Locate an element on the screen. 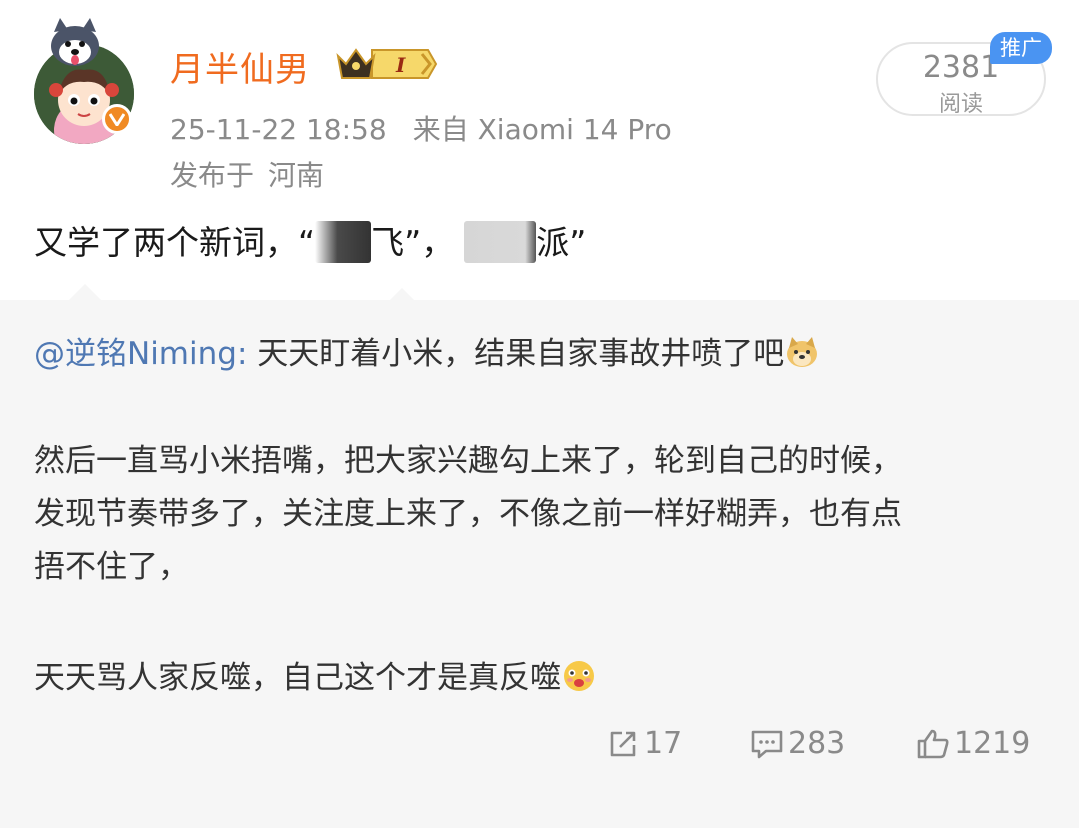 The height and width of the screenshot is (828, 1079). repost-line3: 天天骂人家反噬，自己这个才是真反噬 is located at coordinates (297, 678).